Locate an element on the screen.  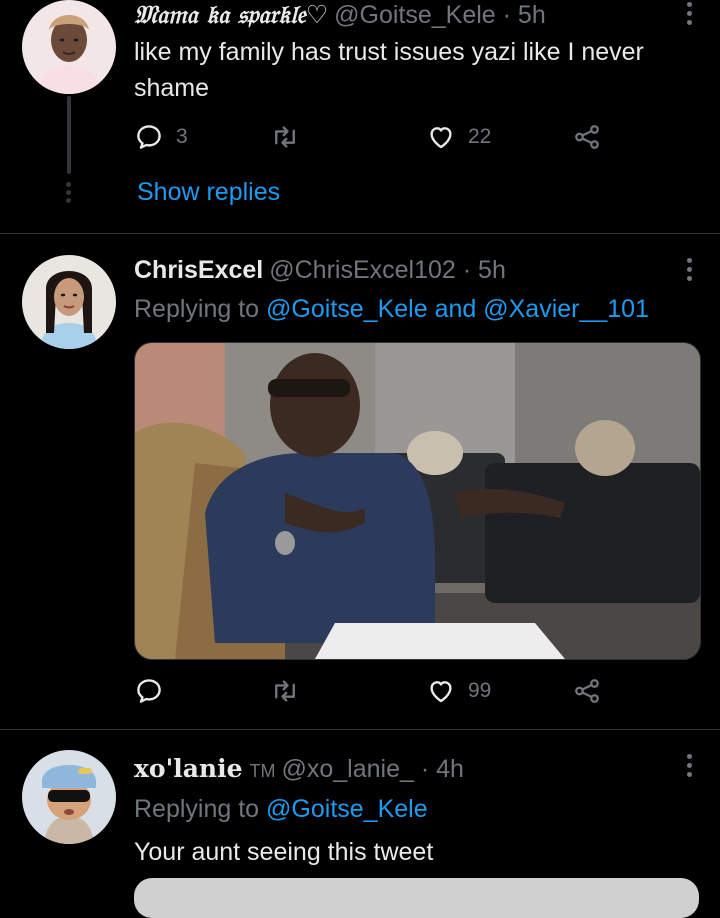
tweet-header: 𝔐𝔞𝔪𝔞 𝔨𝔞 𝔰𝔭𝔞𝔯𝔨𝔩𝔢♡ @Goitse_Kele · 5h is located at coordinates (340, 15).